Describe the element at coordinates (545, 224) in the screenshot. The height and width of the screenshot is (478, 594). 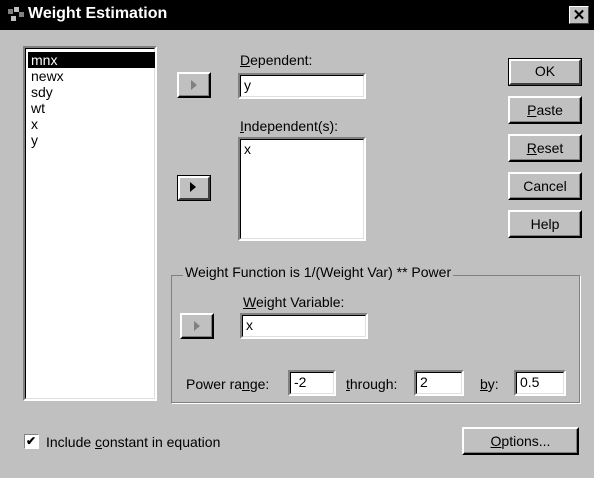
I see `help-button: Help` at that location.